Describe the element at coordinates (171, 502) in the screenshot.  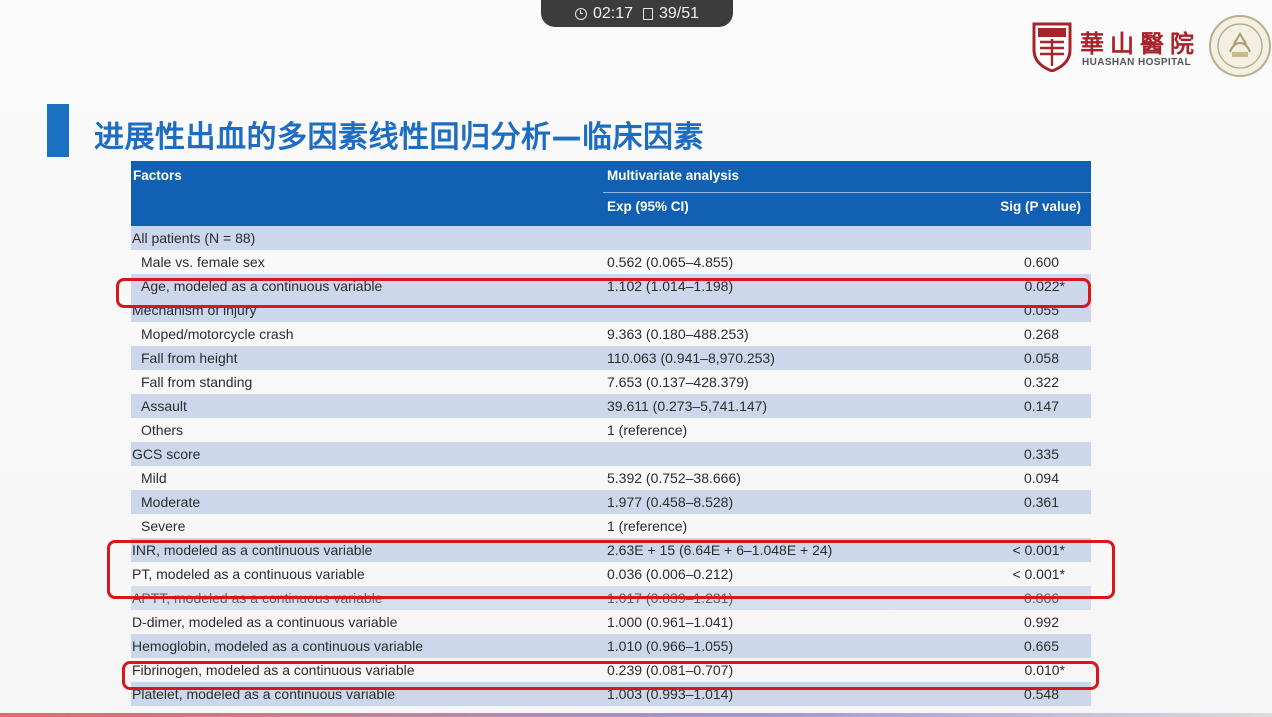
I see `row-factor: Moderate` at that location.